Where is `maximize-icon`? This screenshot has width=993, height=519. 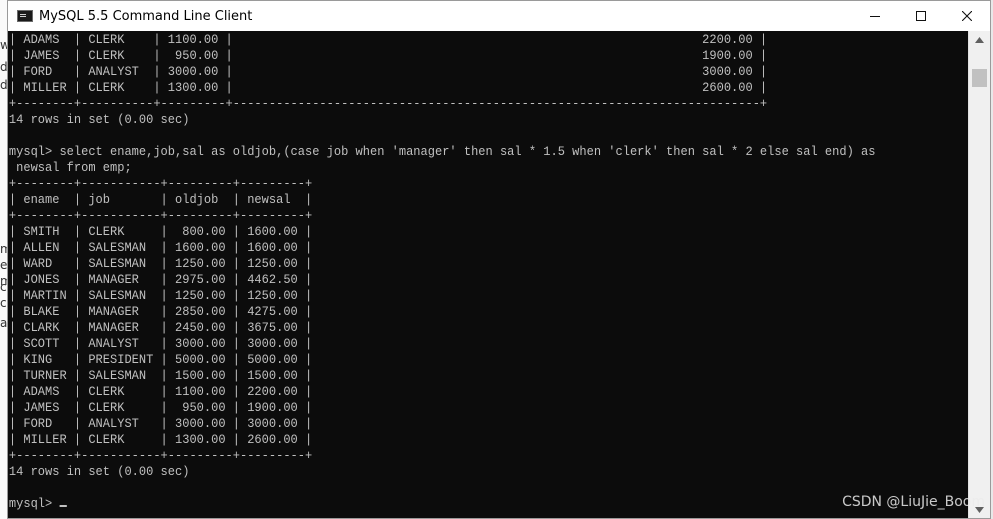 maximize-icon is located at coordinates (921, 16).